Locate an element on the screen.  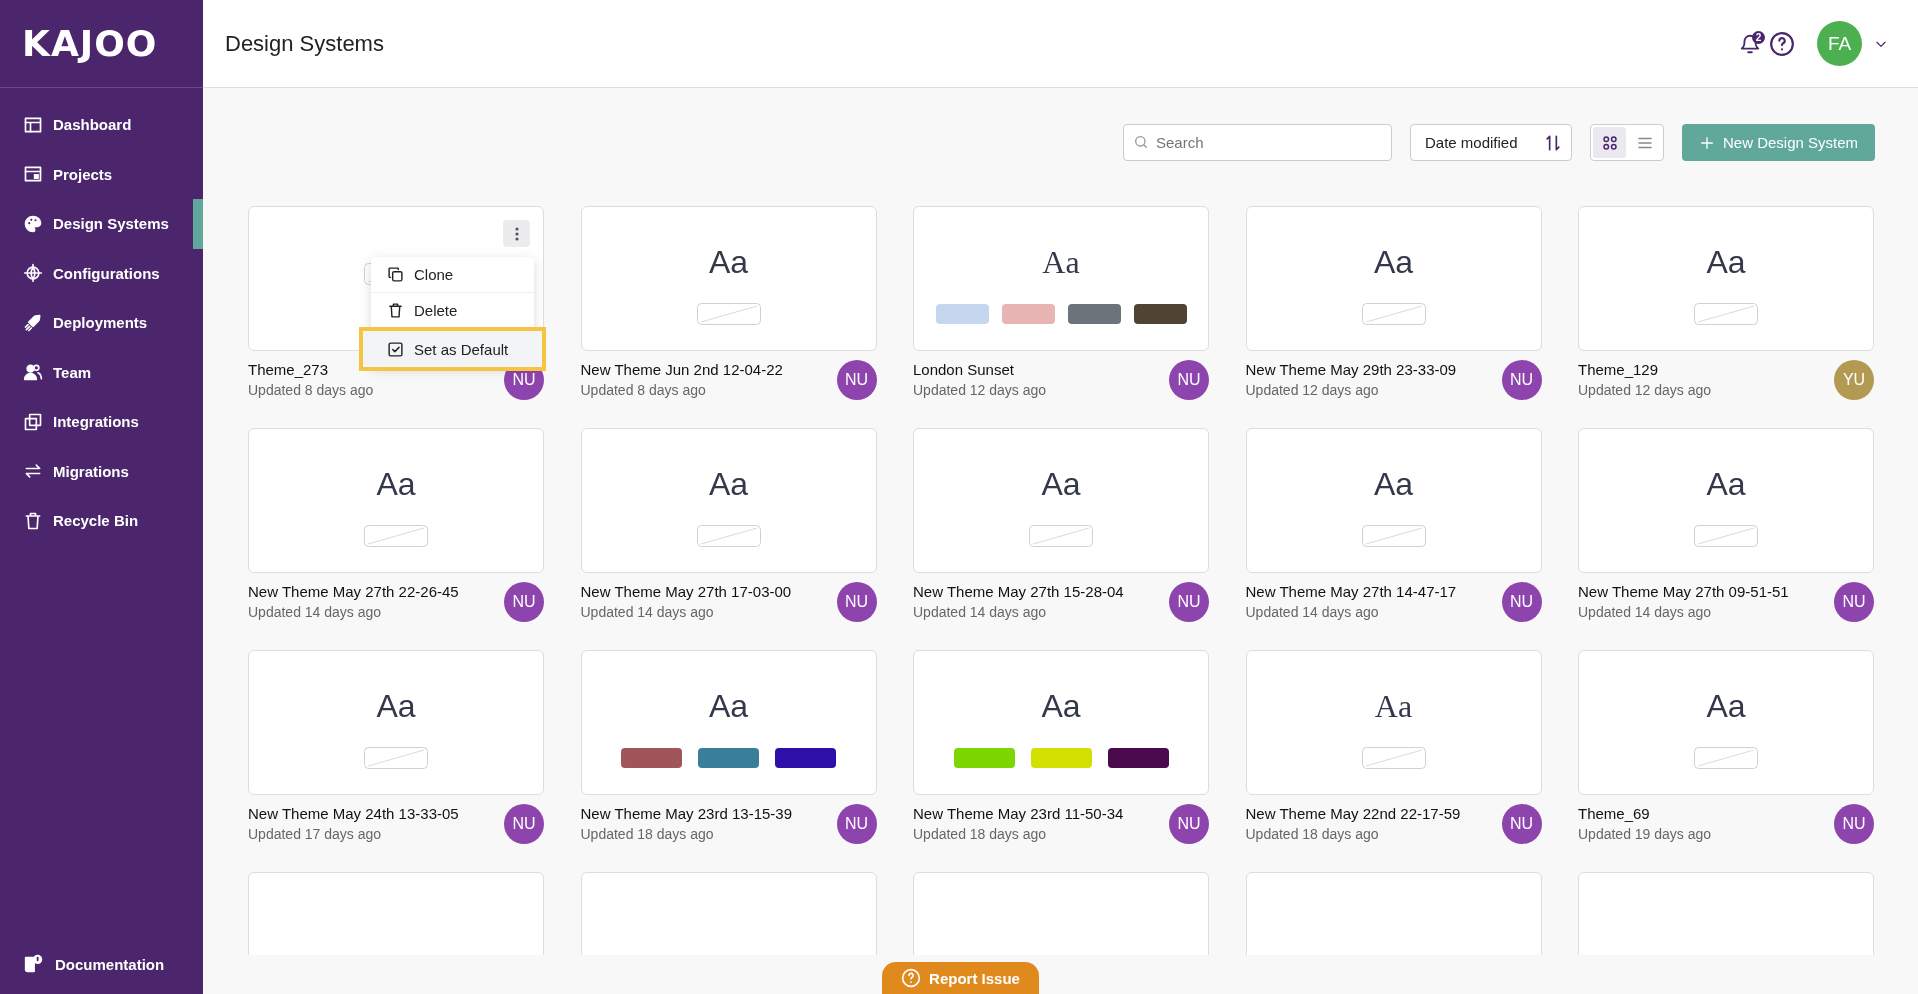
sidebar-item: Migrations is located at coordinates (101, 471).